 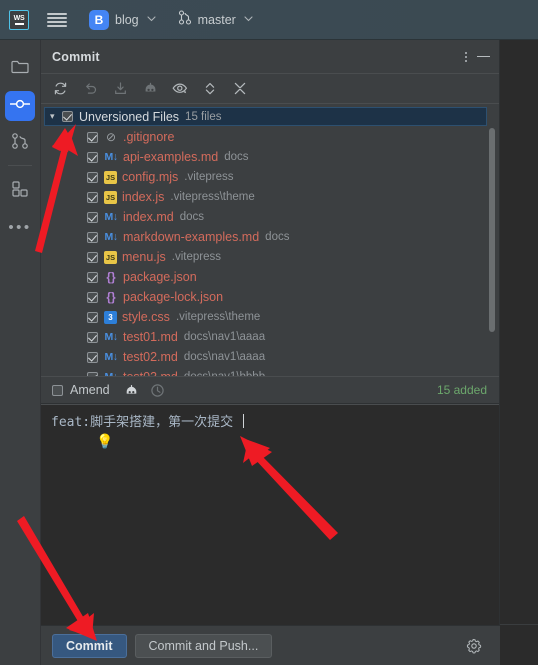 What do you see at coordinates (144, 257) in the screenshot?
I see `file-name: menu.js` at bounding box center [144, 257].